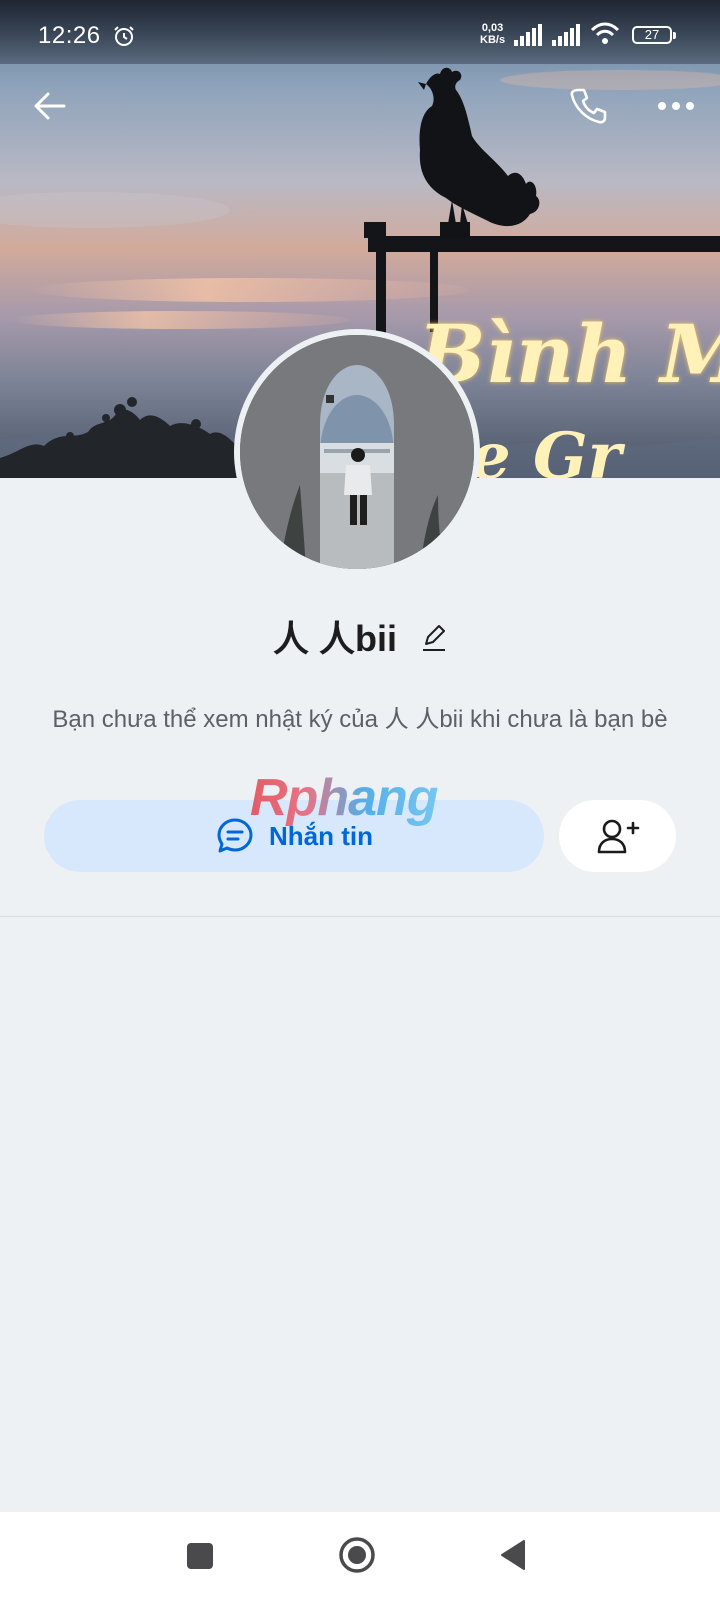  I want to click on network-speed: 0,03 KB/s, so click(492, 34).